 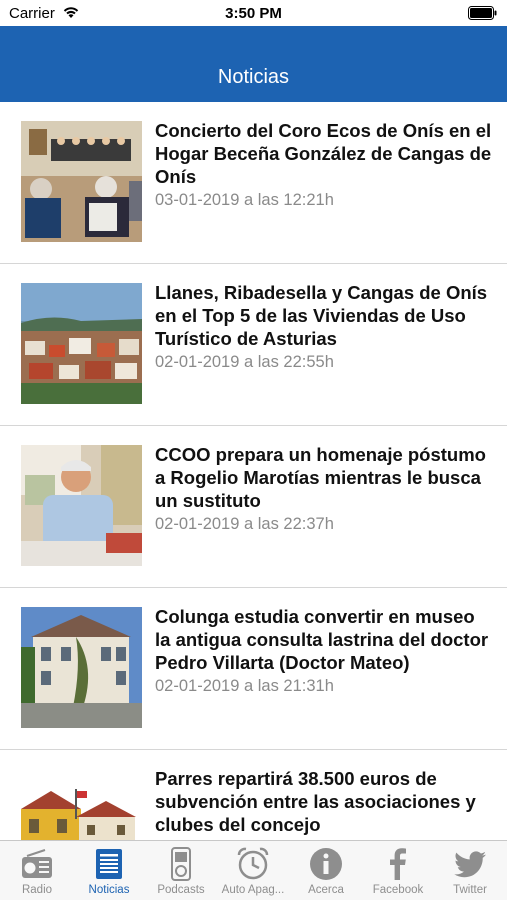 I want to click on news-date: 02-01-2019 a las 22:37h, so click(x=244, y=524).